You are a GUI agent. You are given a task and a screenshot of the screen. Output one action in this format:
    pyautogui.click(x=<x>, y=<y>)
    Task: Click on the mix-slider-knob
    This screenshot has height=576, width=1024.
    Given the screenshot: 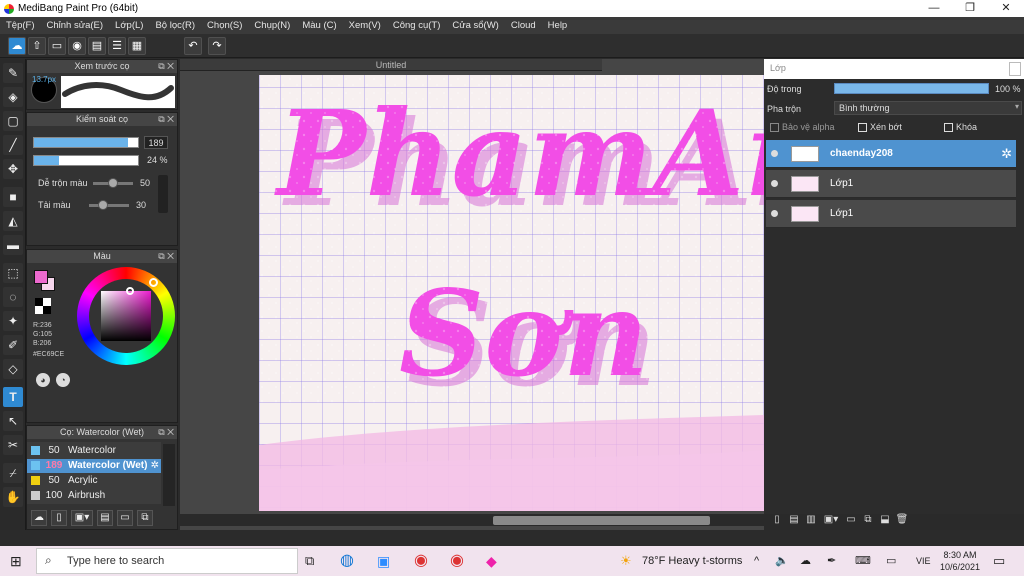 What is the action you would take?
    pyautogui.click(x=113, y=183)
    